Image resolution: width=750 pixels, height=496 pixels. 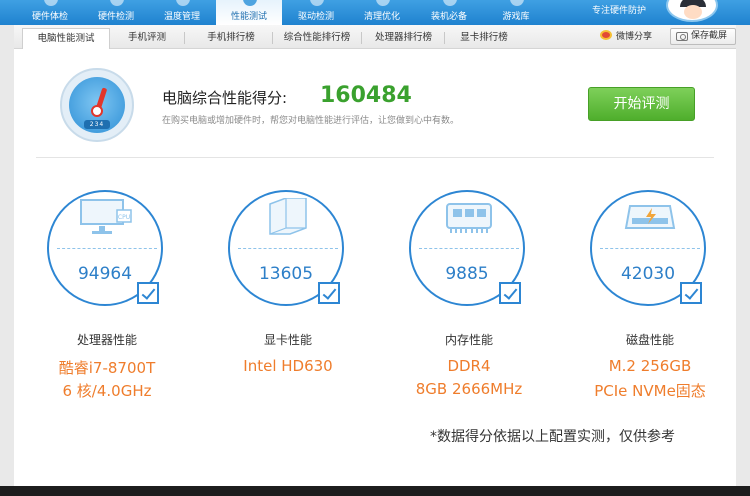 I want to click on nav-label: 装机必备, so click(x=448, y=17).